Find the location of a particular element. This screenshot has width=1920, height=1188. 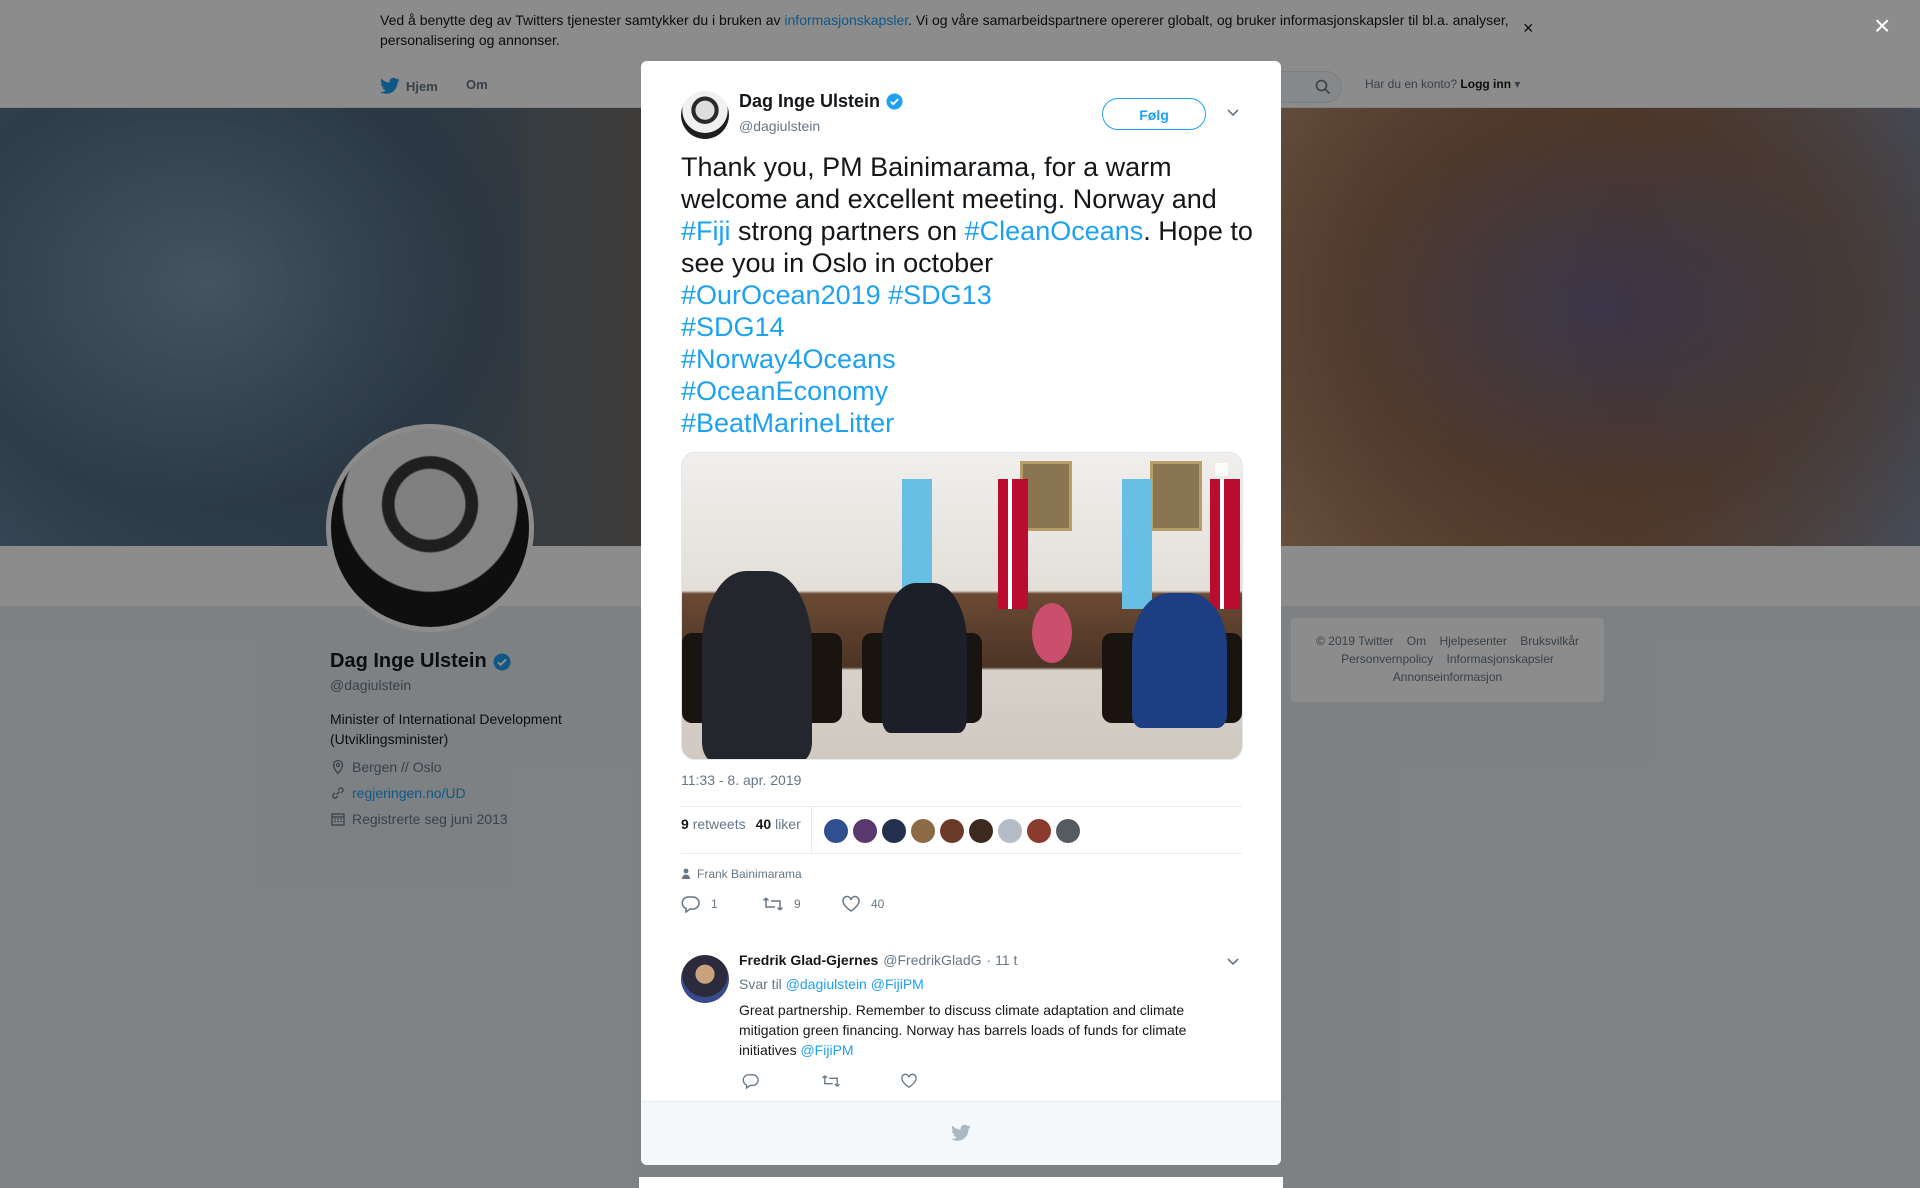

retweet-action: 9 is located at coordinates (781, 904).